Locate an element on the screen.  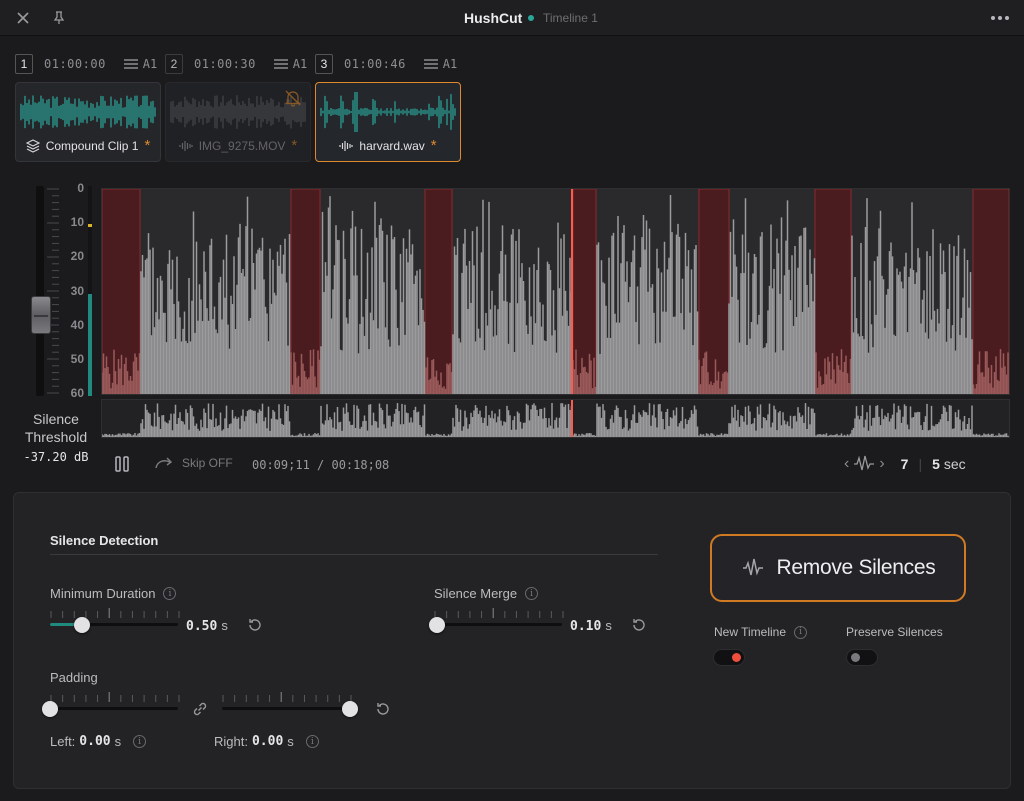
padding-label: Padding is located at coordinates (74, 677).